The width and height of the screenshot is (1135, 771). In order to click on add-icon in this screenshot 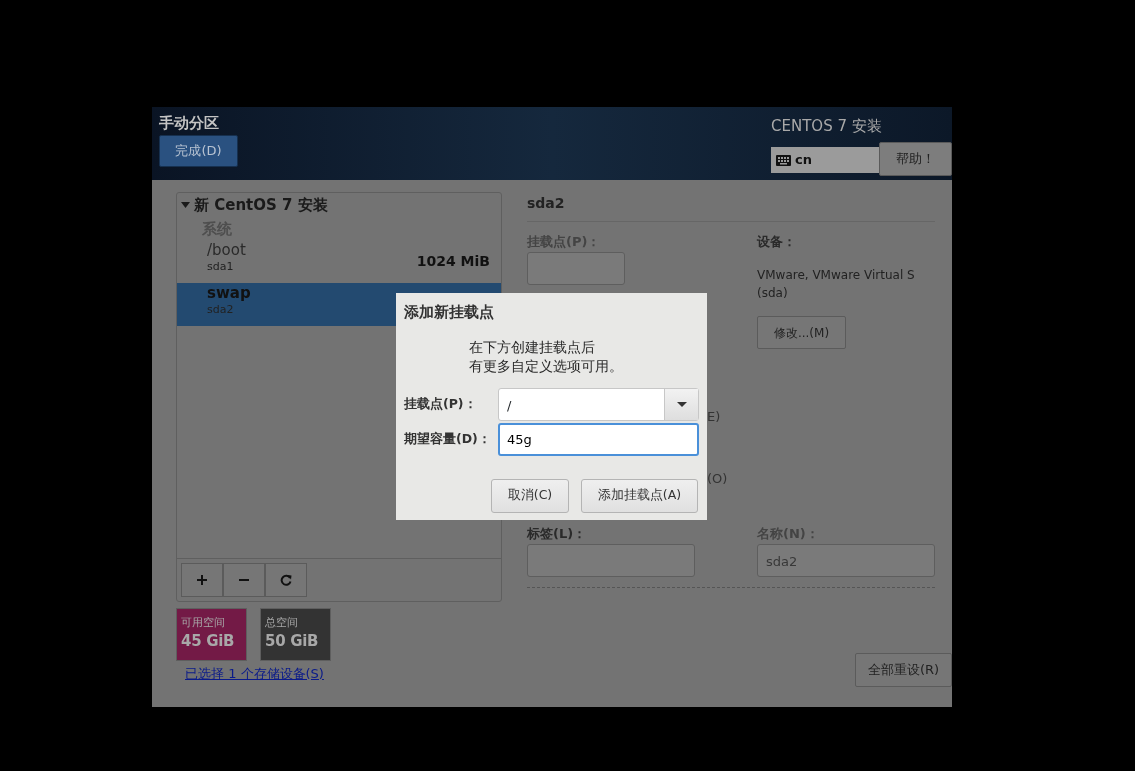, I will do `click(202, 580)`.